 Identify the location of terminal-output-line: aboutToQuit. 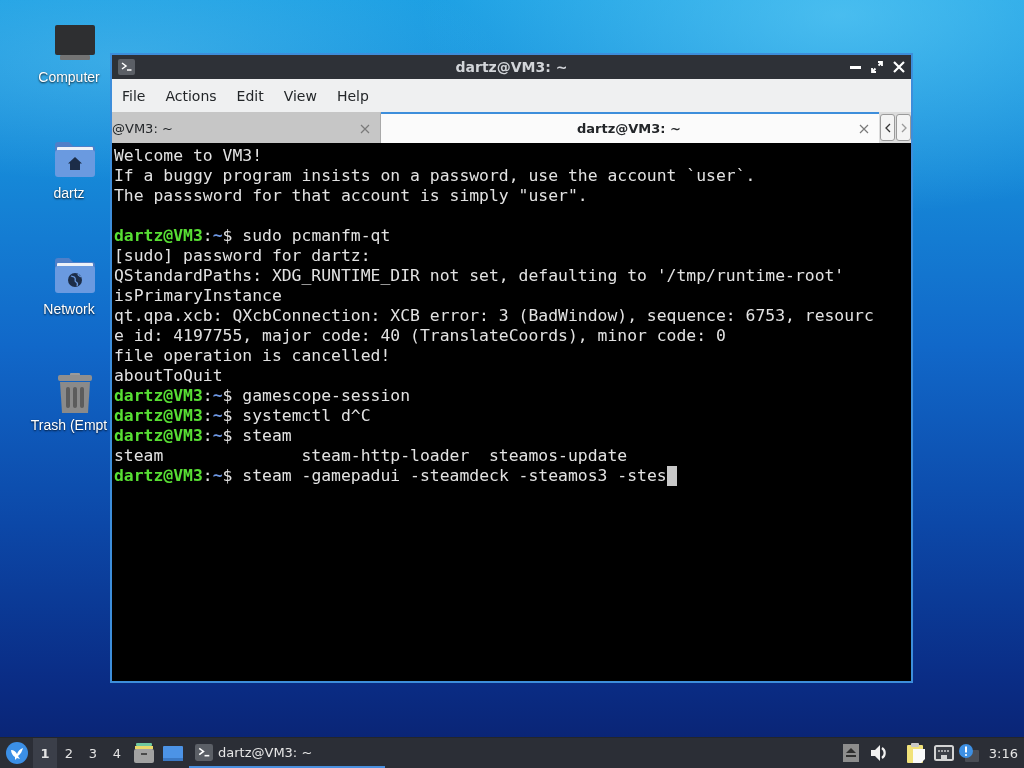
(168, 376).